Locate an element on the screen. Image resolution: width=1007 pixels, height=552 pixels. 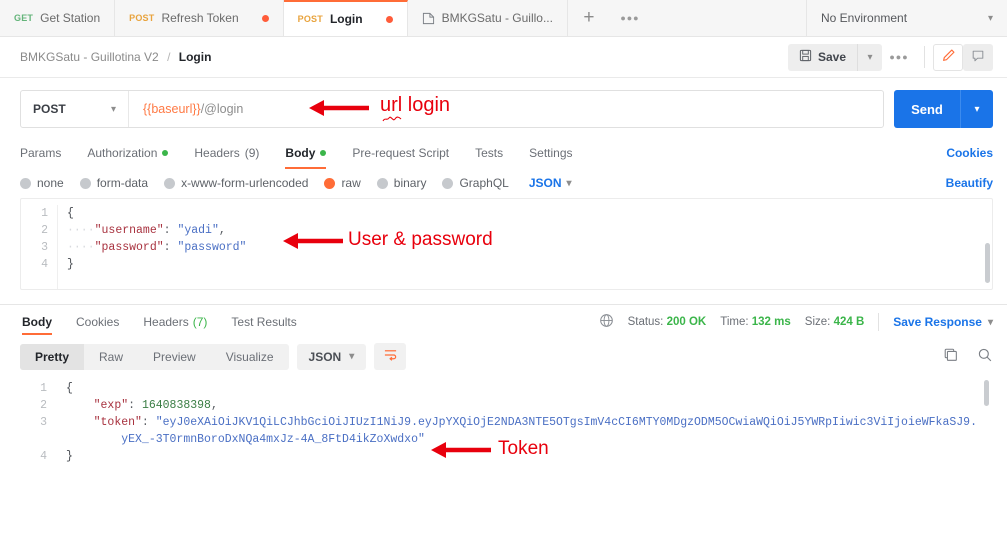
tab-tests: Tests is located at coordinates (489, 153).